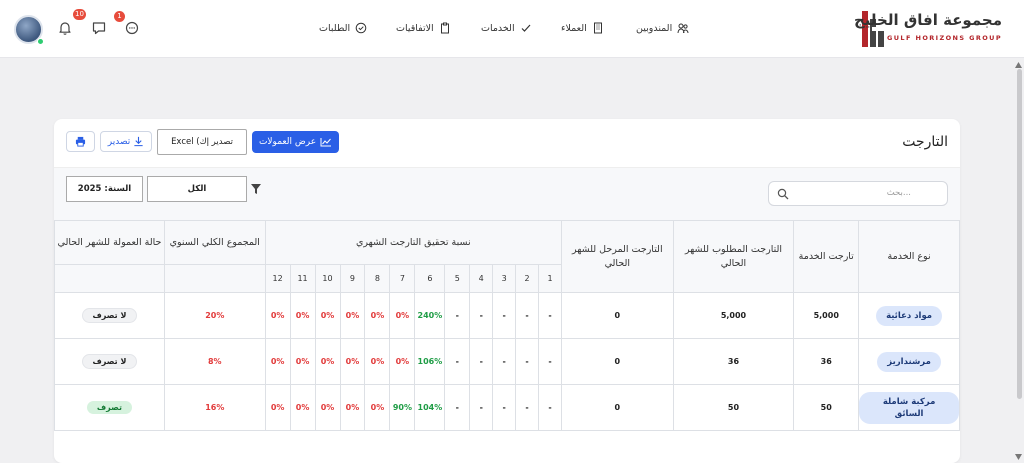 Image resolution: width=1024 pixels, height=463 pixels. What do you see at coordinates (423, 28) in the screenshot?
I see `nav-item-agreements: الاتفاقيات` at bounding box center [423, 28].